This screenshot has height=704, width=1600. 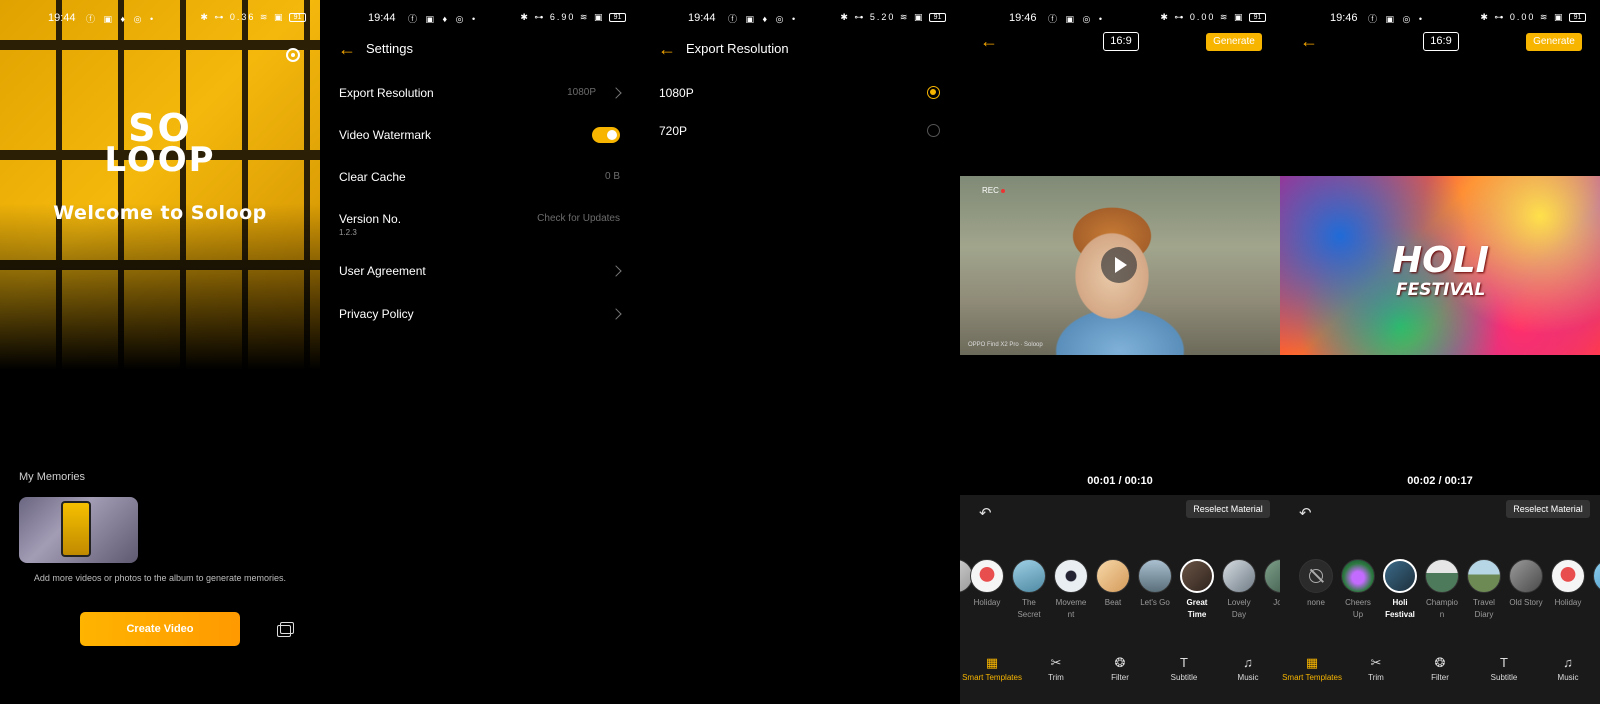 What do you see at coordinates (389, 48) in the screenshot?
I see `page-title: Settings` at bounding box center [389, 48].